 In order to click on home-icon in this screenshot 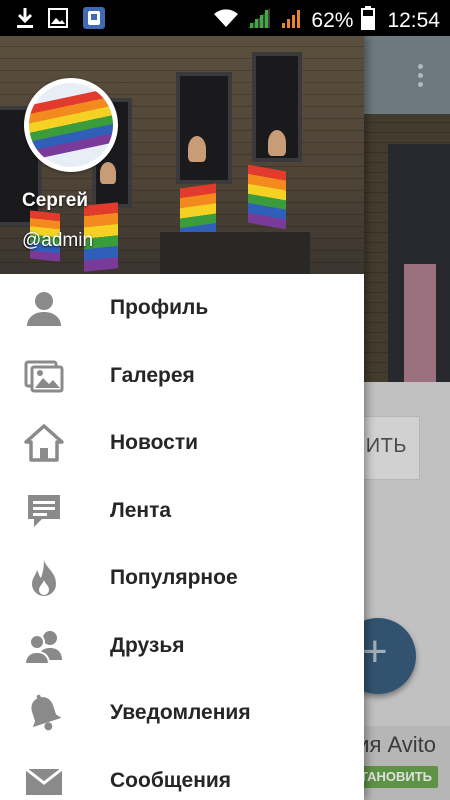, I will do `click(44, 443)`.